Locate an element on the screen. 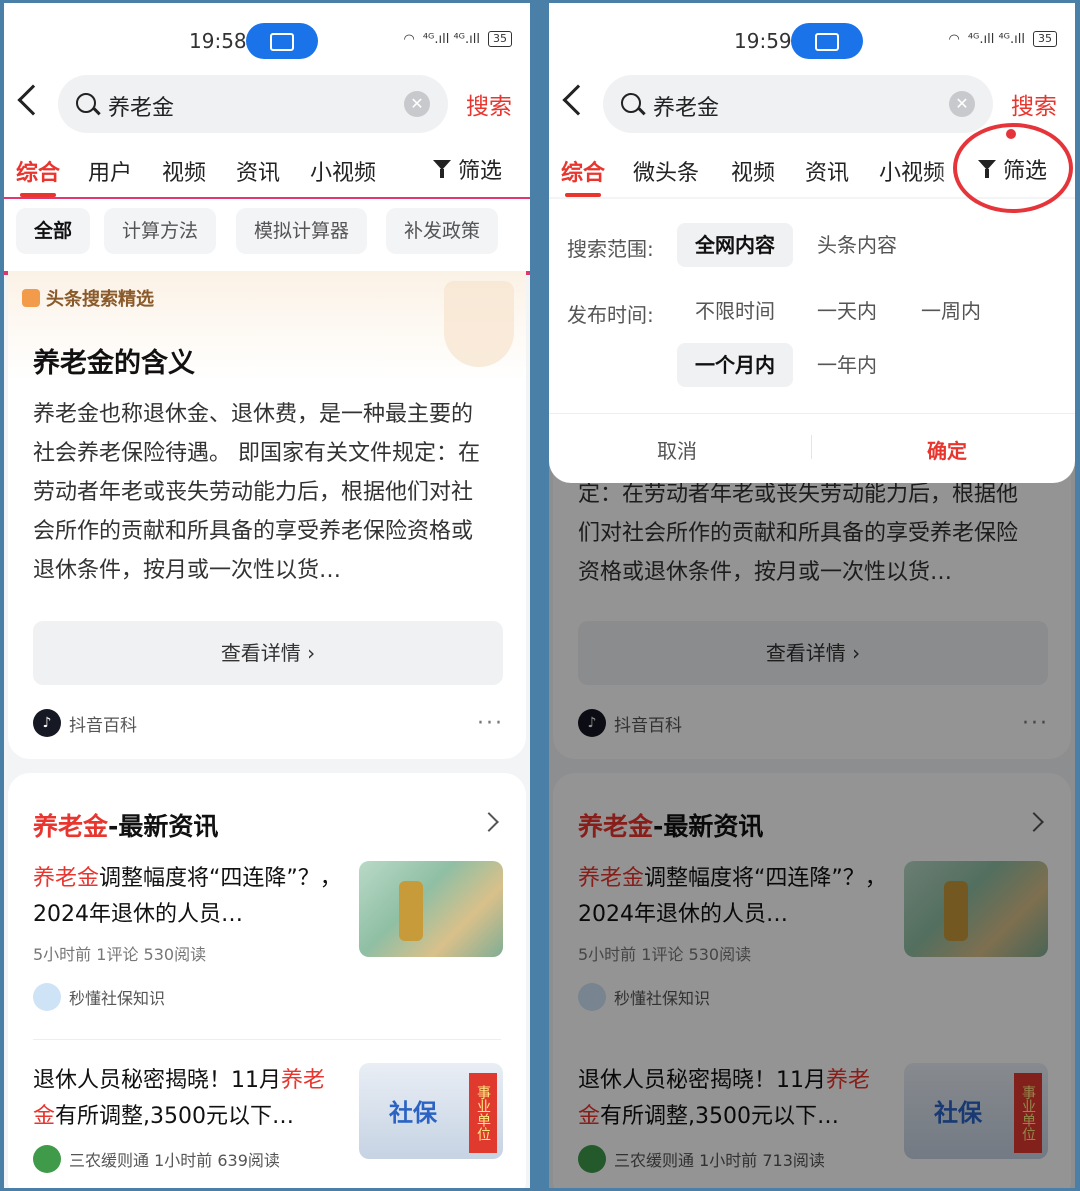 This screenshot has height=1191, width=1080. annotation-dot is located at coordinates (1011, 134).